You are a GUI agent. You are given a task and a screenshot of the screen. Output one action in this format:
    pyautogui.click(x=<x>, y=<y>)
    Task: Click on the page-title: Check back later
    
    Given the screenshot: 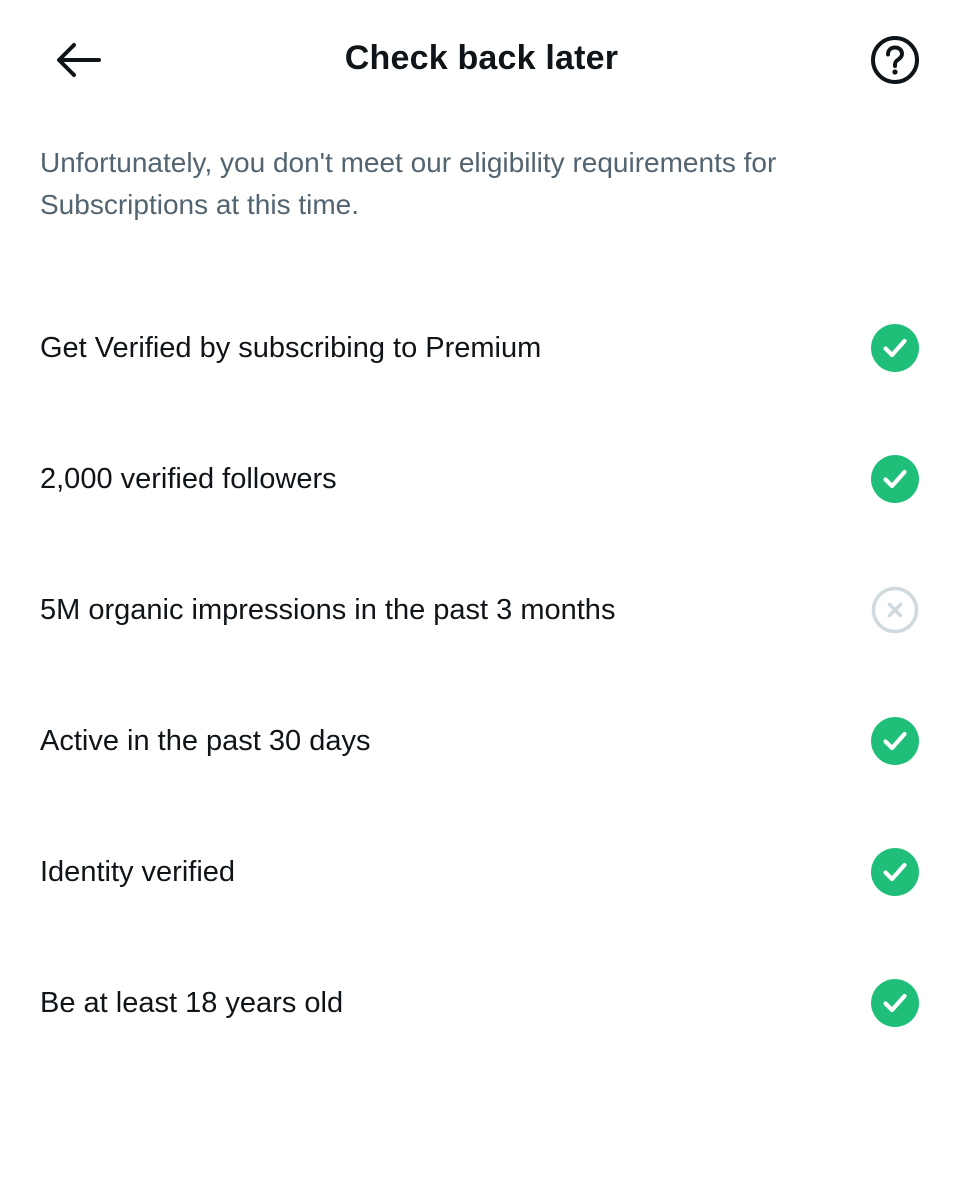 What is the action you would take?
    pyautogui.click(x=481, y=58)
    